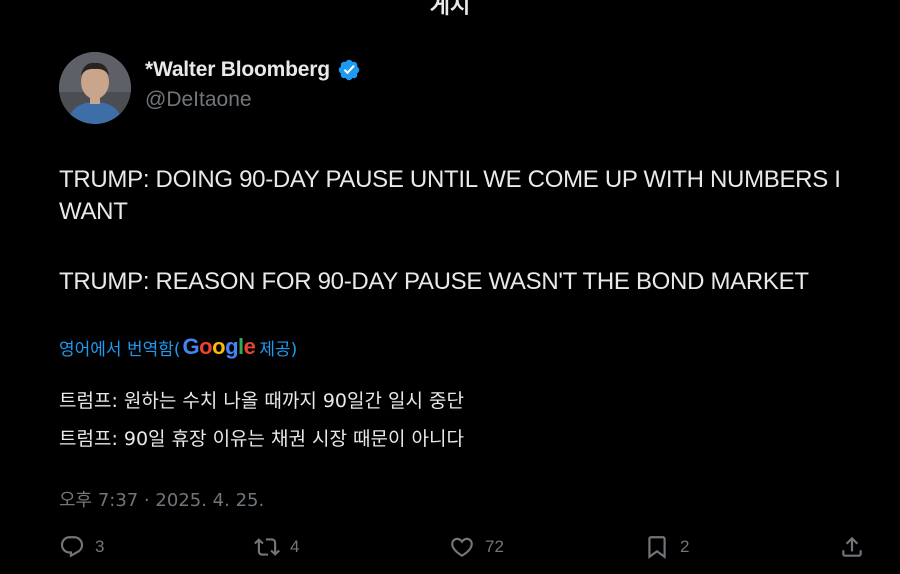  I want to click on translation-link-suffix: 제공), so click(278, 349).